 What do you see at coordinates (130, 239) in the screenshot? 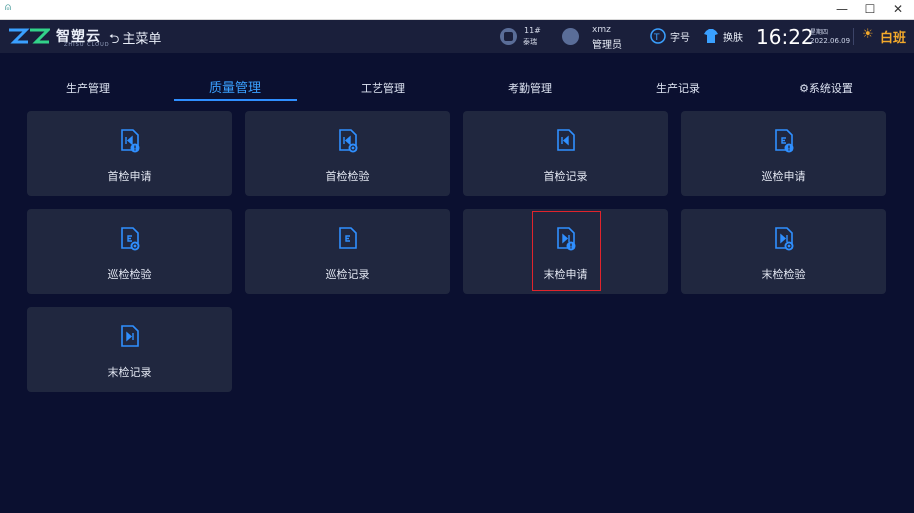
I see `patrol-inspection-check-icon` at bounding box center [130, 239].